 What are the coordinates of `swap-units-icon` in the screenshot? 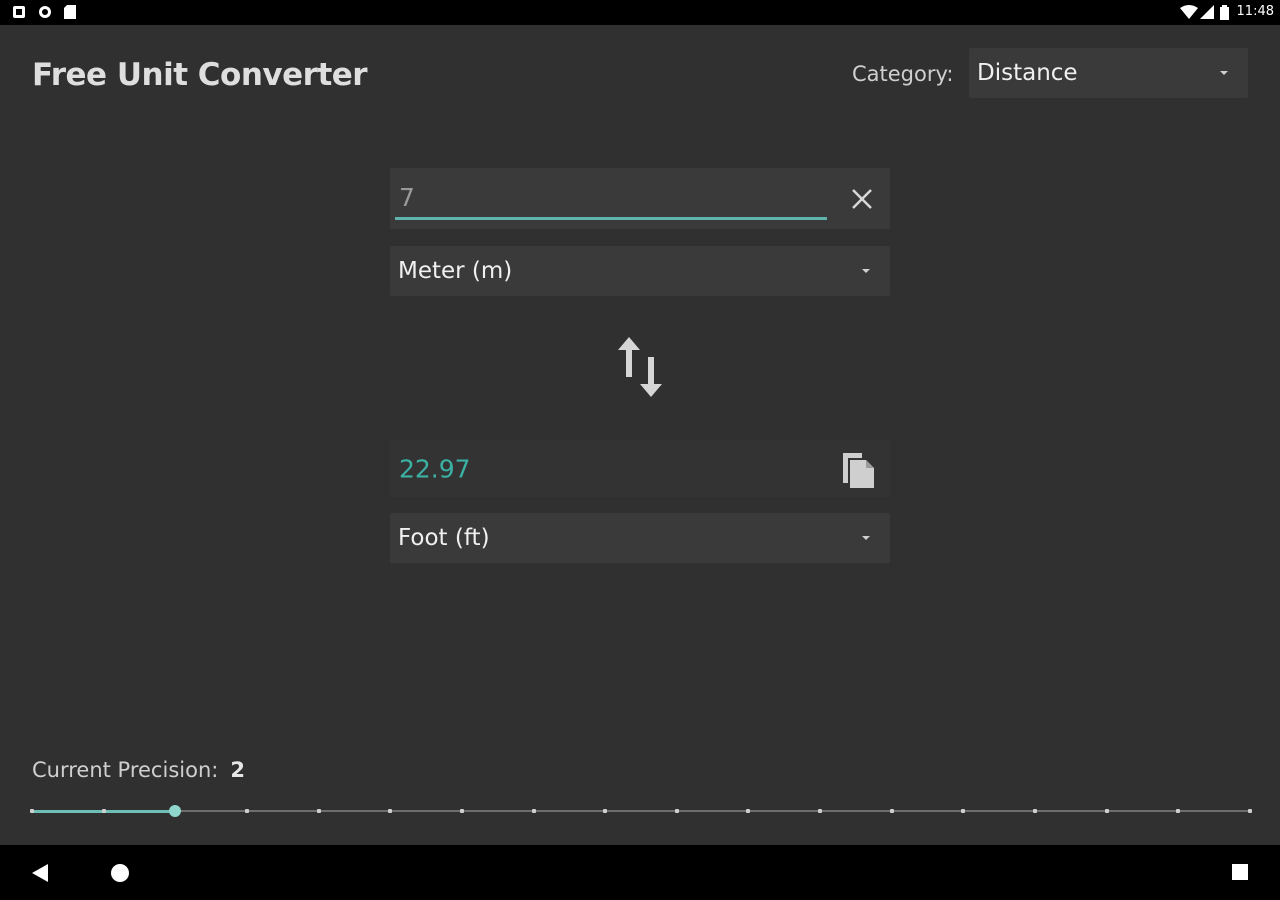 It's located at (641, 367).